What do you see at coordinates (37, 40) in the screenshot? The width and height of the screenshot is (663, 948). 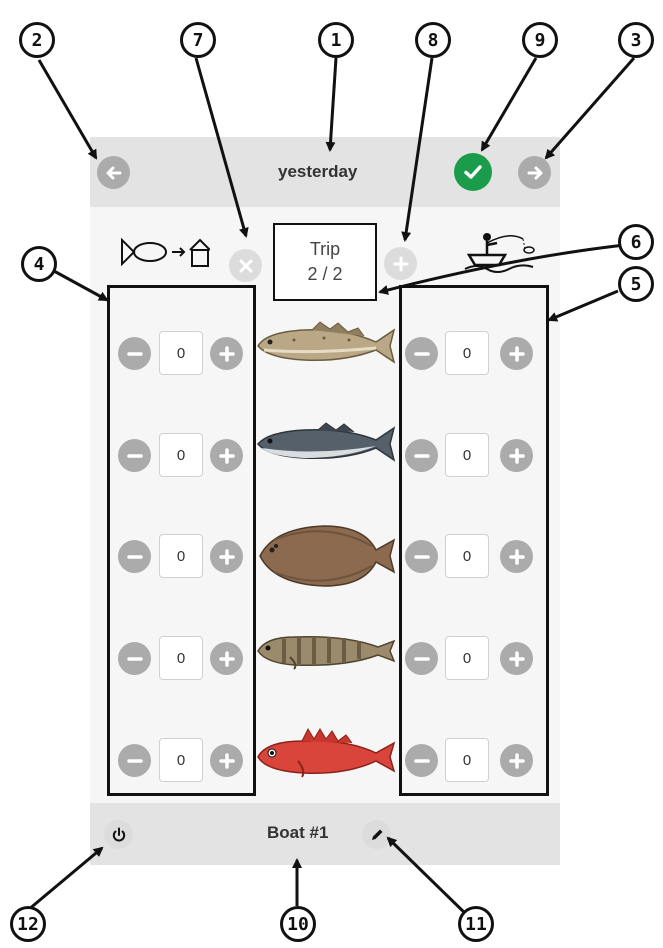 I see `callout-2: 2` at bounding box center [37, 40].